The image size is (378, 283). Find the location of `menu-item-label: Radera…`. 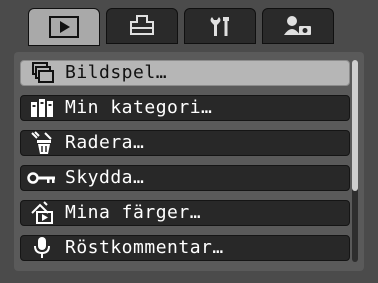

menu-item-label: Radera… is located at coordinates (105, 142).